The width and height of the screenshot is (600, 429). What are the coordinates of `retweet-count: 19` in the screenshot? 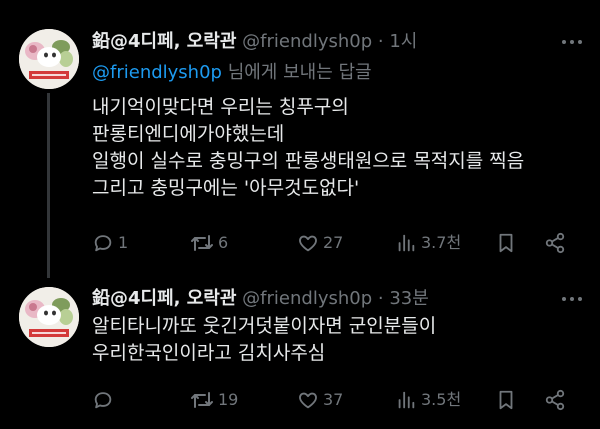 It's located at (228, 399).